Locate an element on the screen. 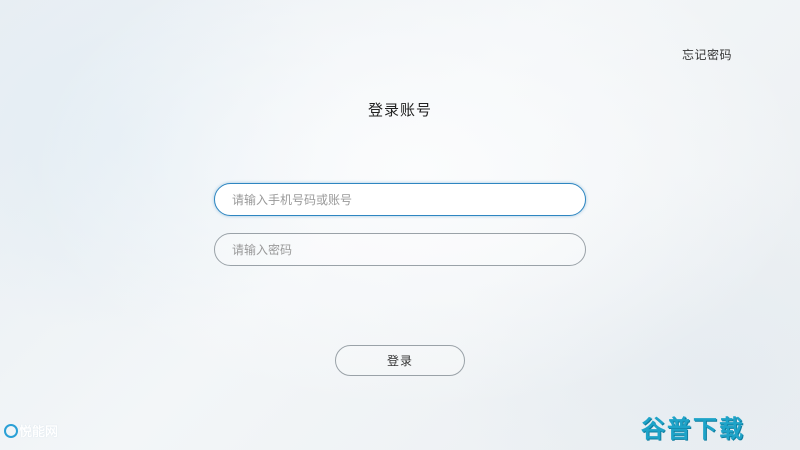 The image size is (800, 450). account-input is located at coordinates (400, 199).